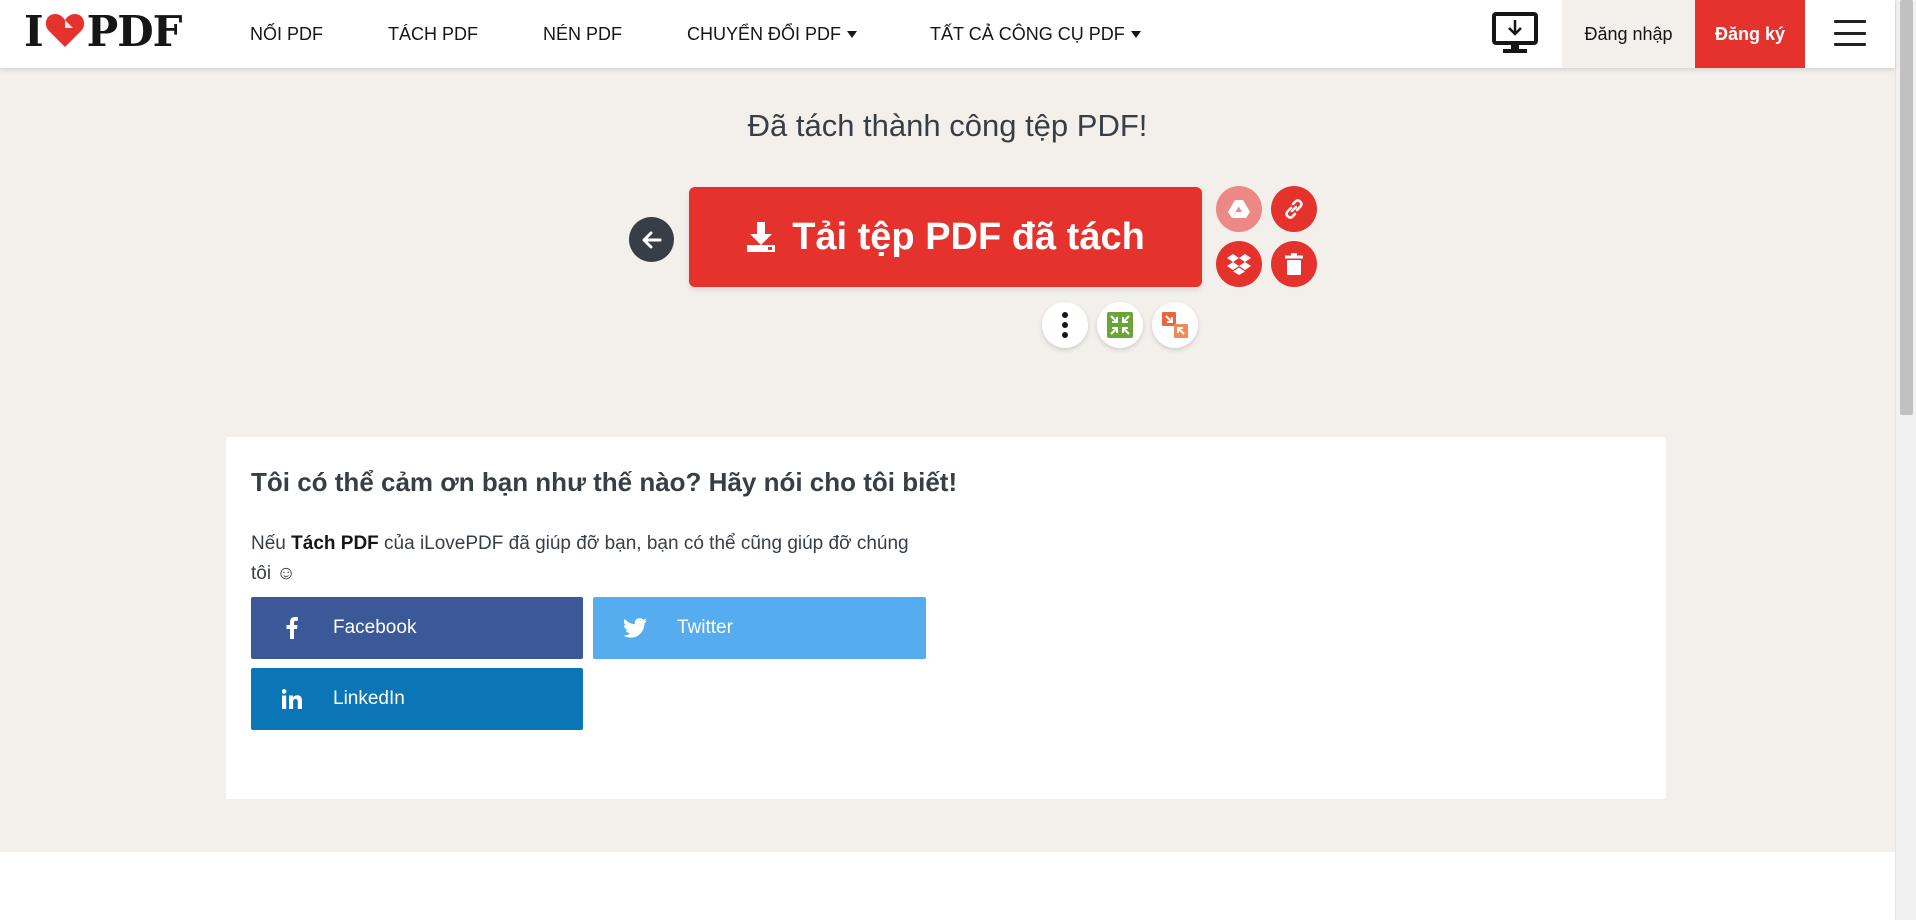  What do you see at coordinates (761, 237) in the screenshot?
I see `download-icon` at bounding box center [761, 237].